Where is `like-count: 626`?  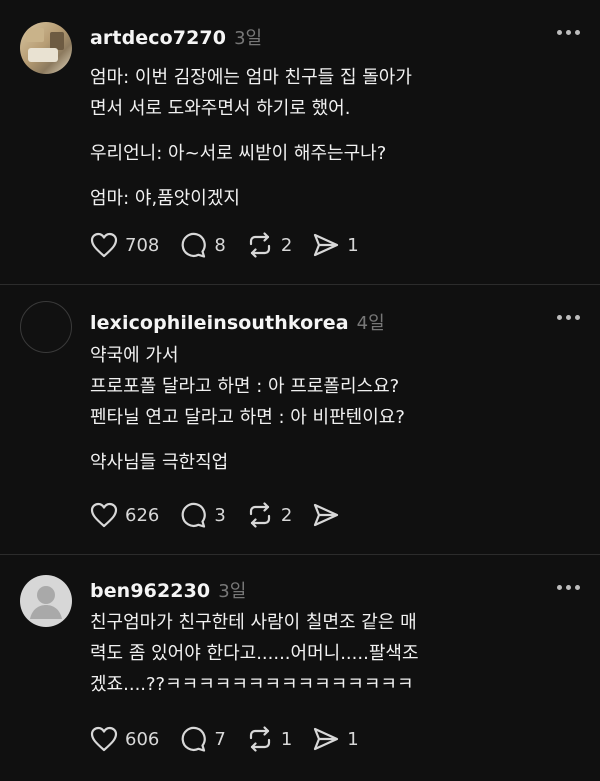 like-count: 626 is located at coordinates (142, 515).